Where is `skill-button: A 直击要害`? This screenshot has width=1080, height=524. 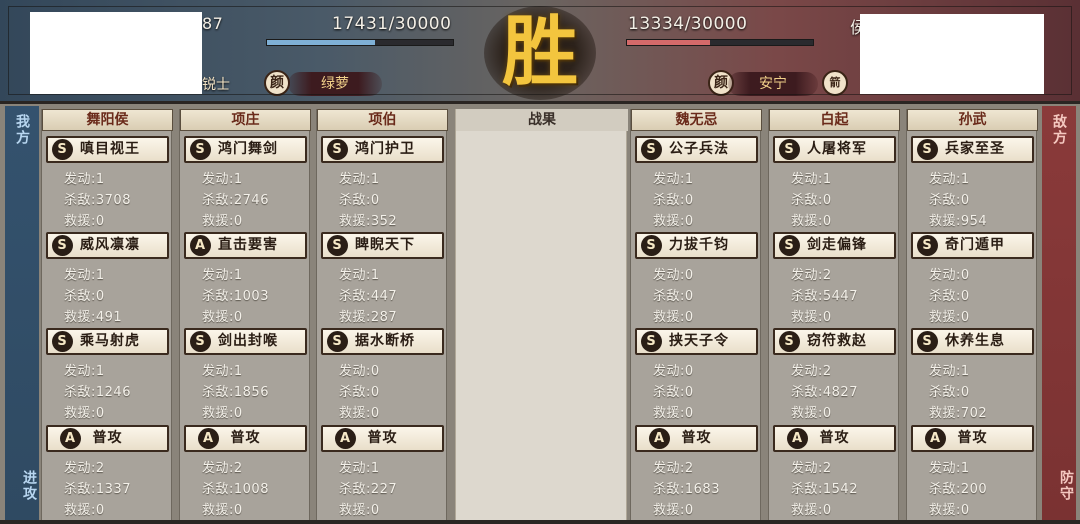
skill-button: A 直击要害 is located at coordinates (245, 245).